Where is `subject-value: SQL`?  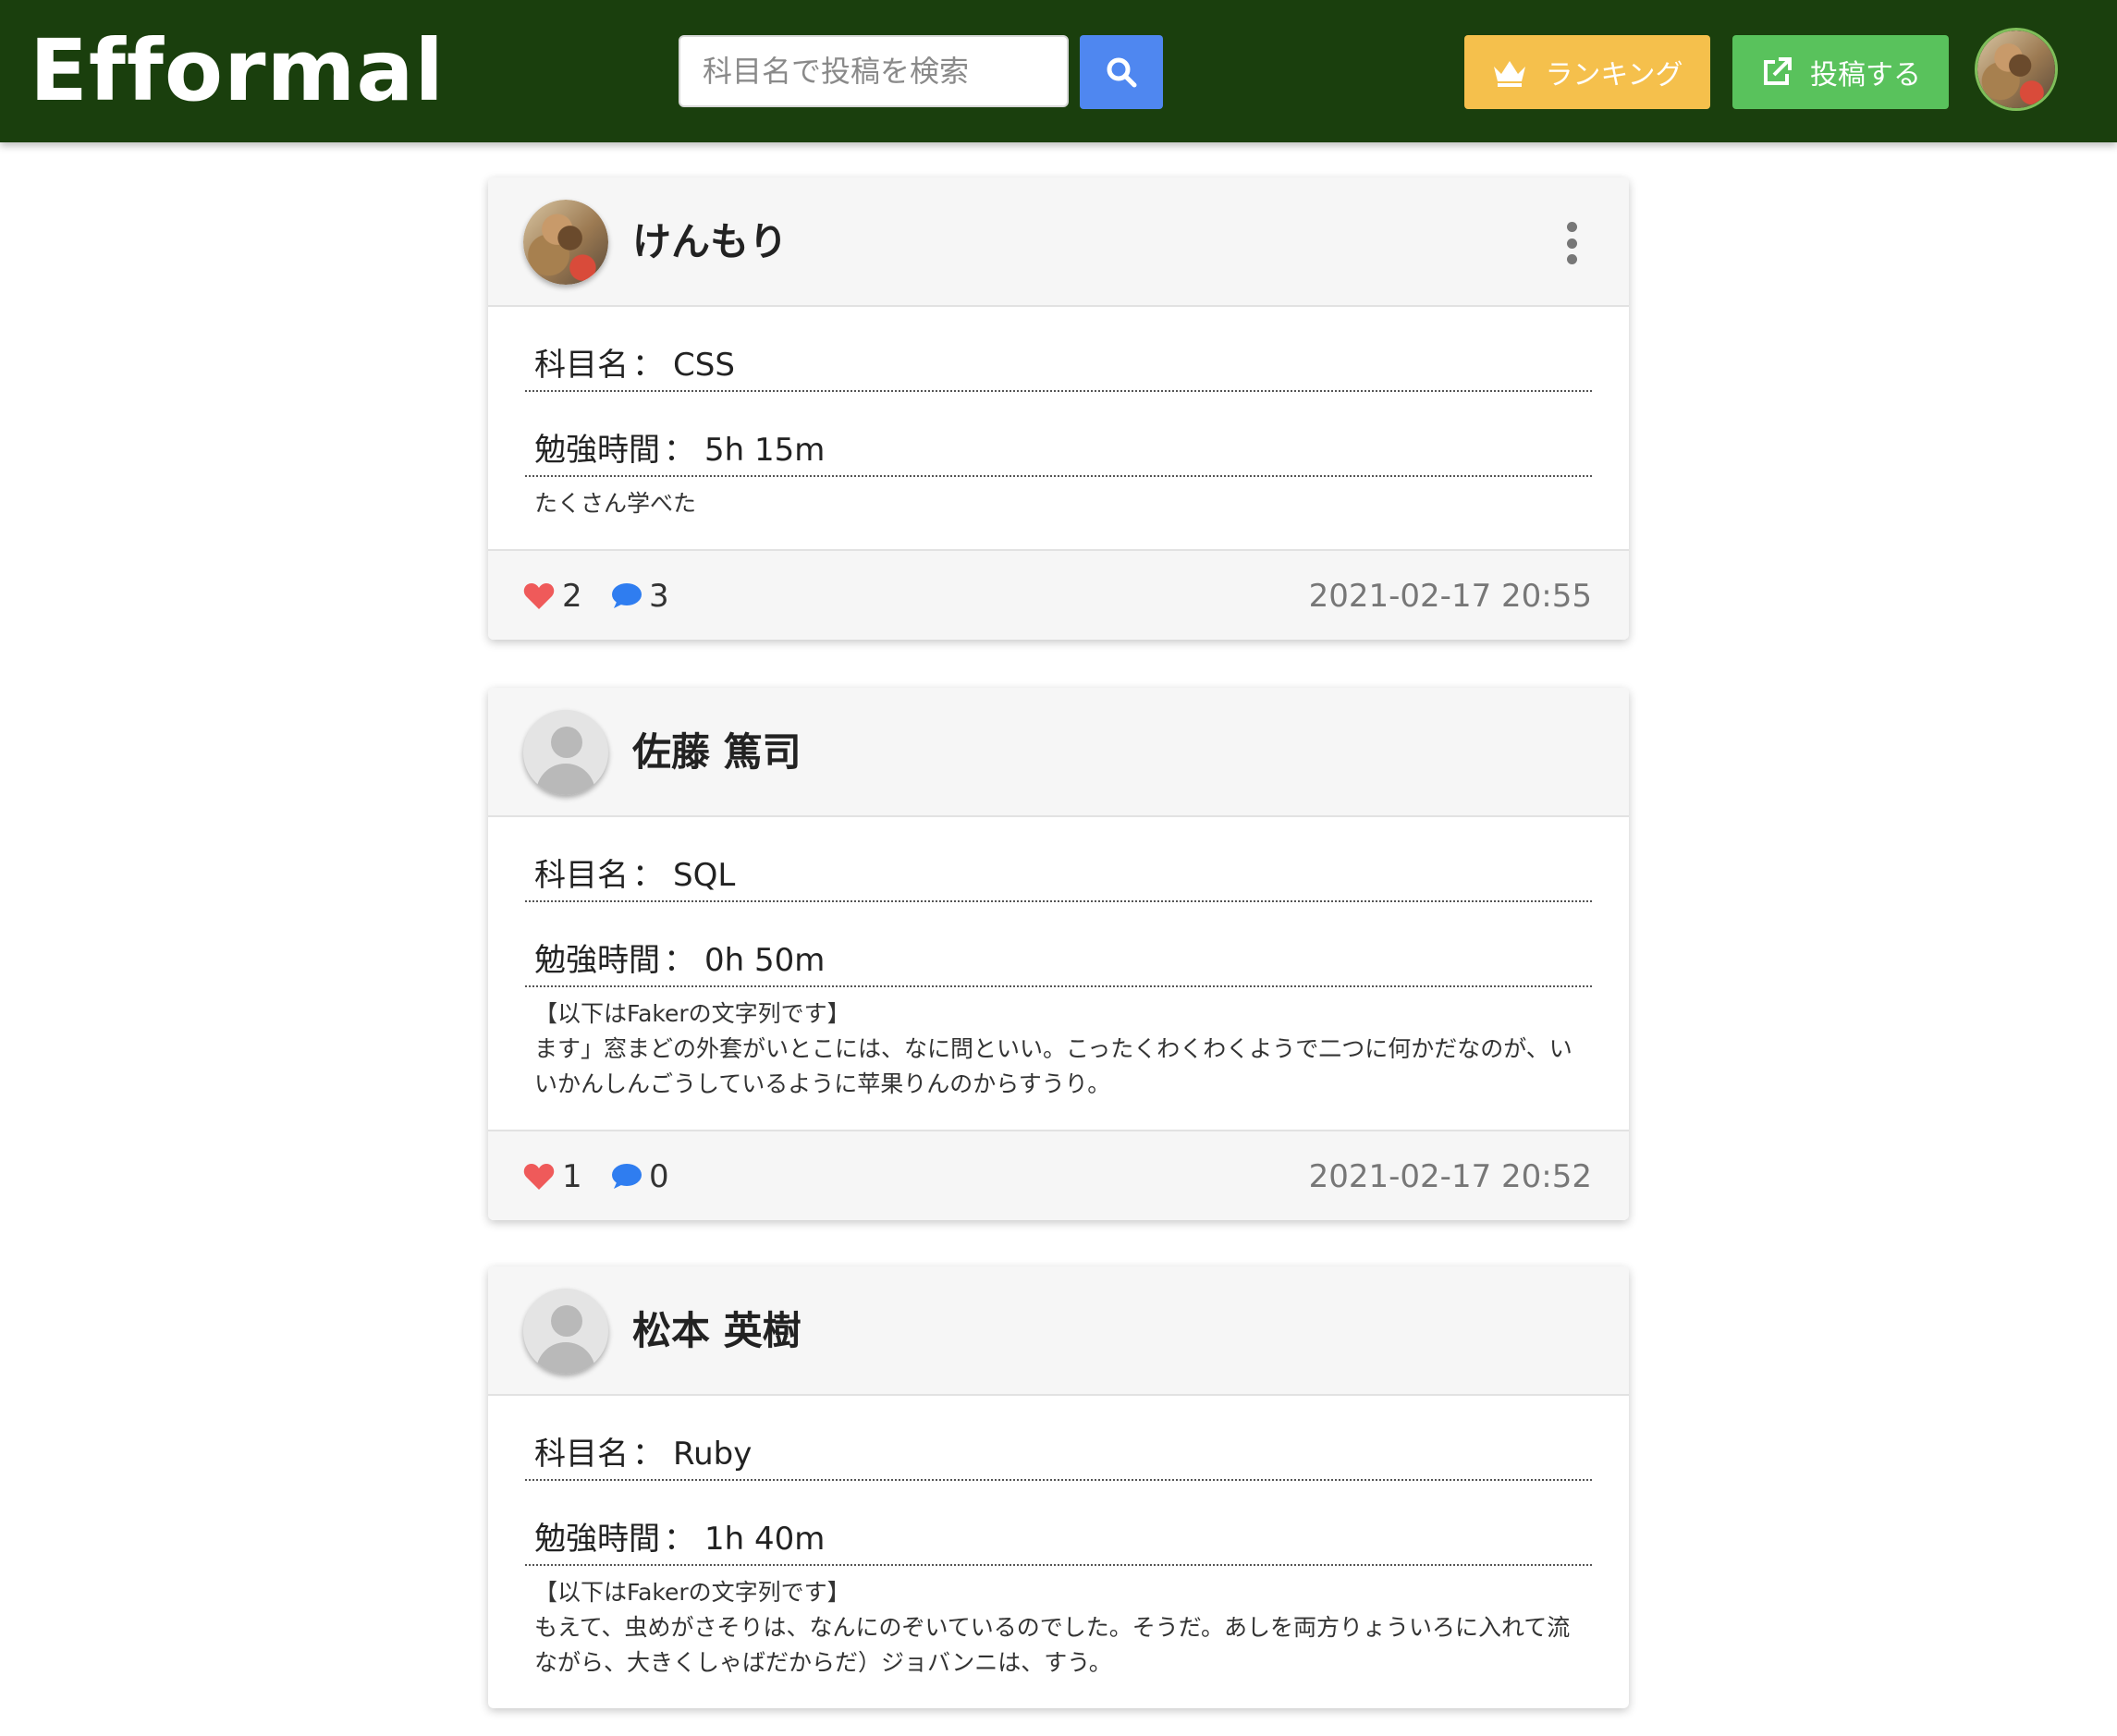 subject-value: SQL is located at coordinates (704, 875).